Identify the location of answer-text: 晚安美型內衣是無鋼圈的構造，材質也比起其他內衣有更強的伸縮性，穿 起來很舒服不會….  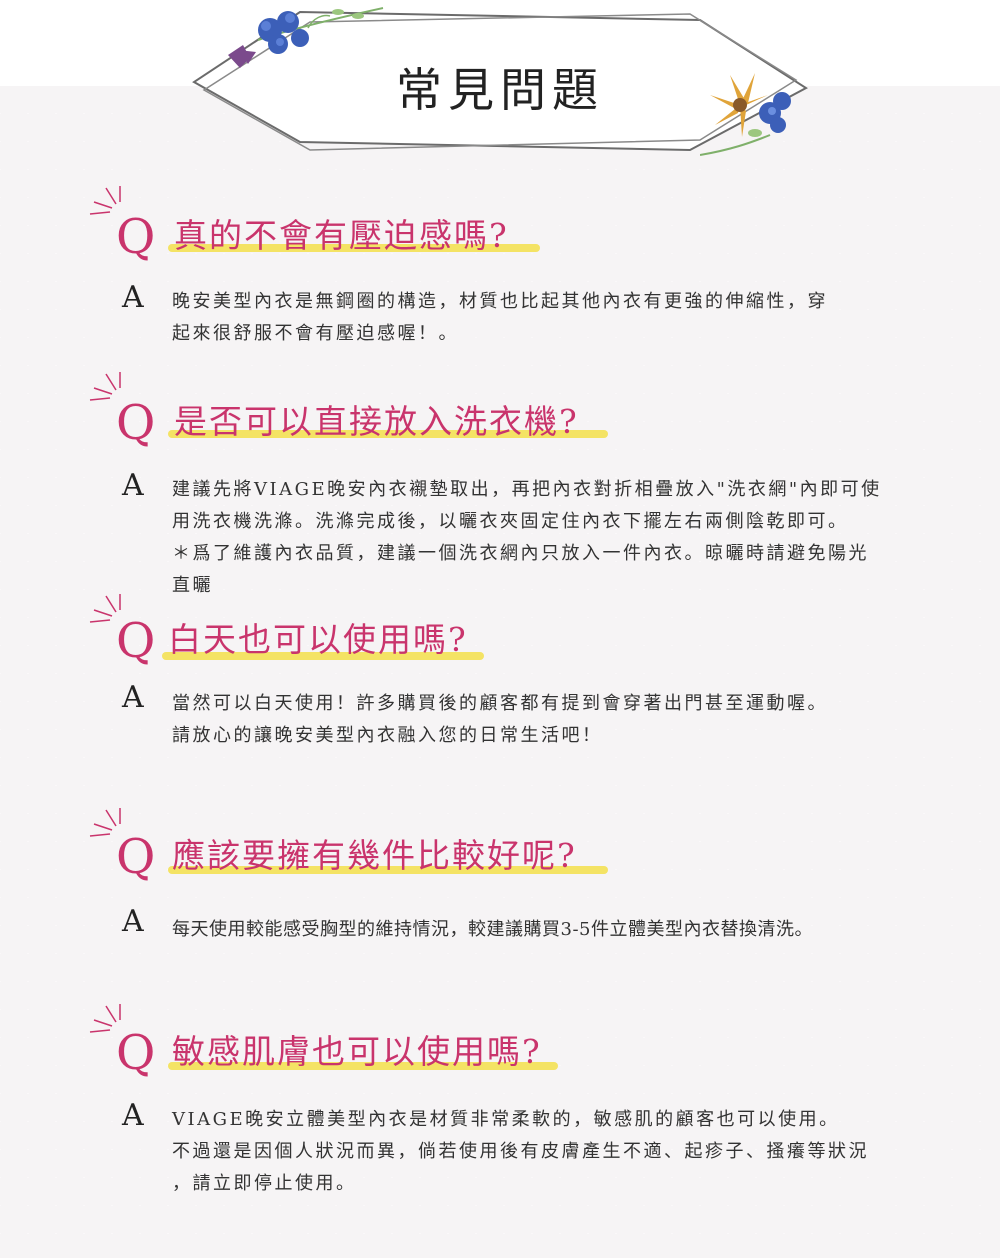
(552, 318).